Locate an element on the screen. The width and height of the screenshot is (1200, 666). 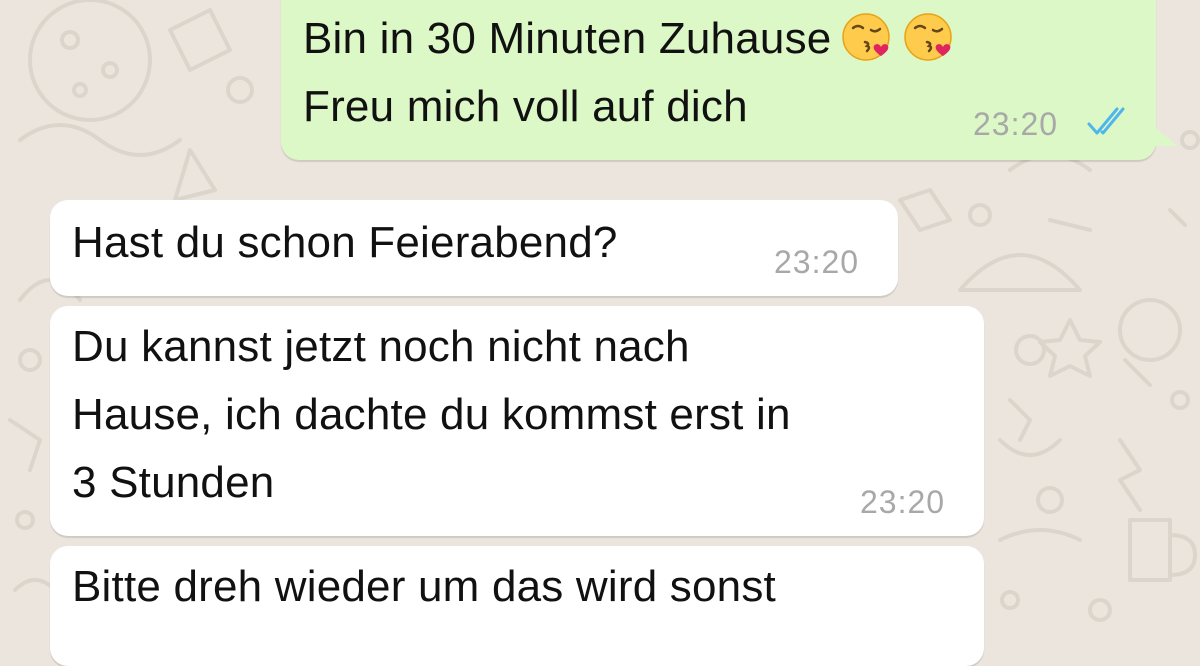
message-text: 3 Stunden is located at coordinates (173, 482).